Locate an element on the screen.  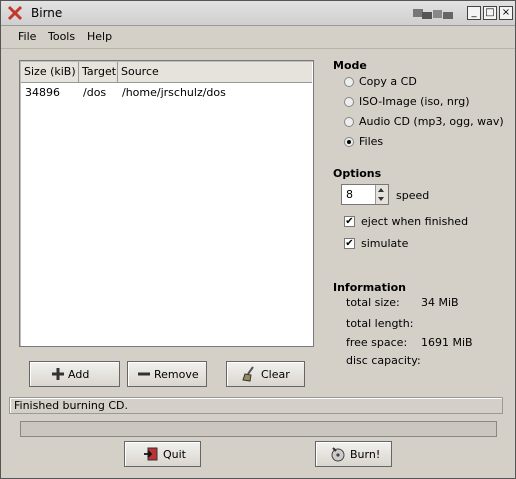
label-audio-cd: Audio CD (mp3, ogg, wav) is located at coordinates (431, 121).